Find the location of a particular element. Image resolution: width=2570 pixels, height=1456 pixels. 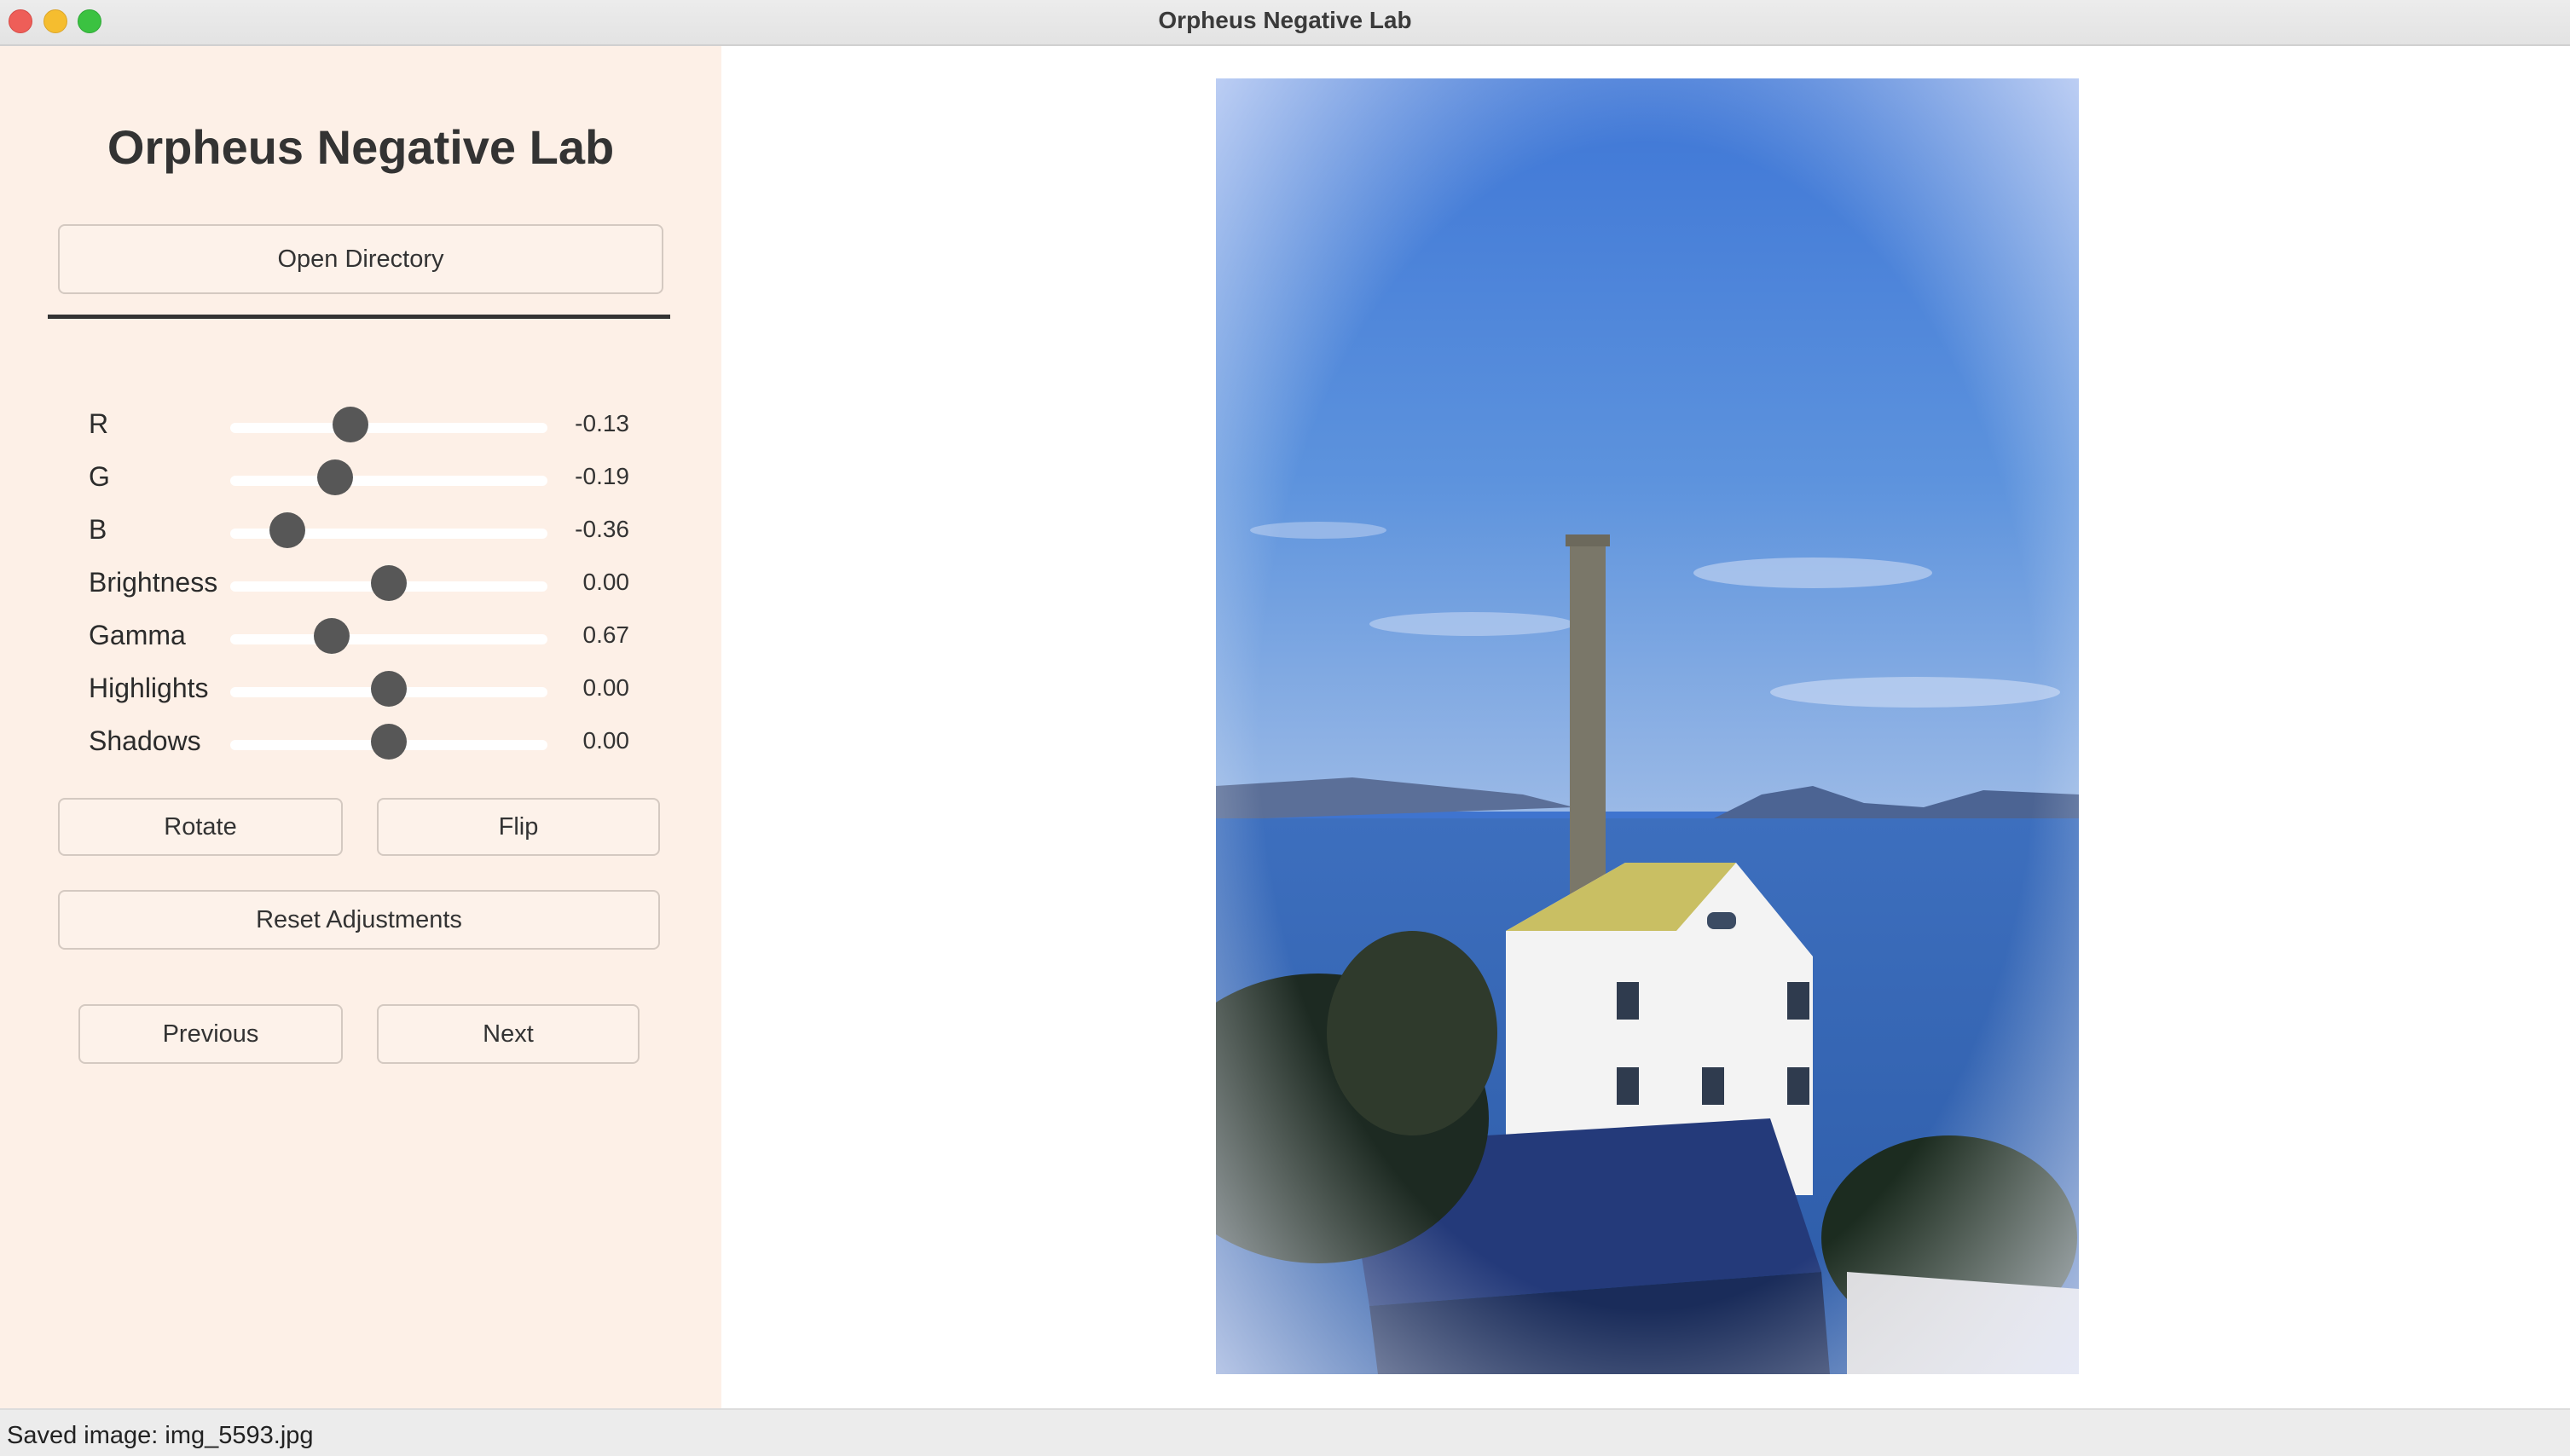

slider-thumb-gamma is located at coordinates (332, 636).